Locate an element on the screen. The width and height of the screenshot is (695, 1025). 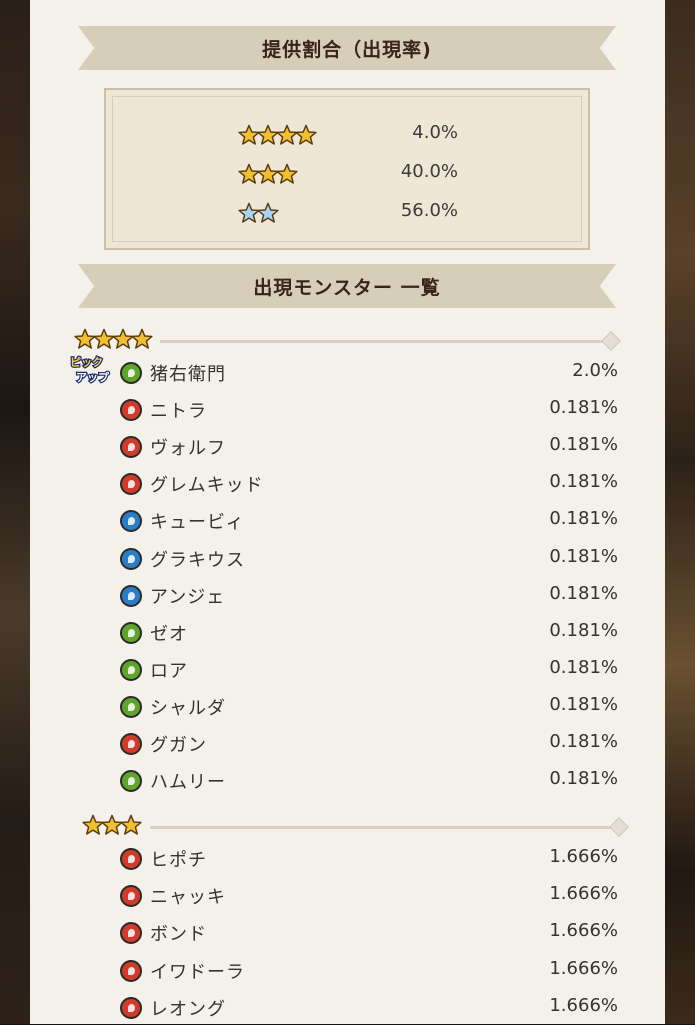
monster-name: イワドーラ is located at coordinates (197, 972).